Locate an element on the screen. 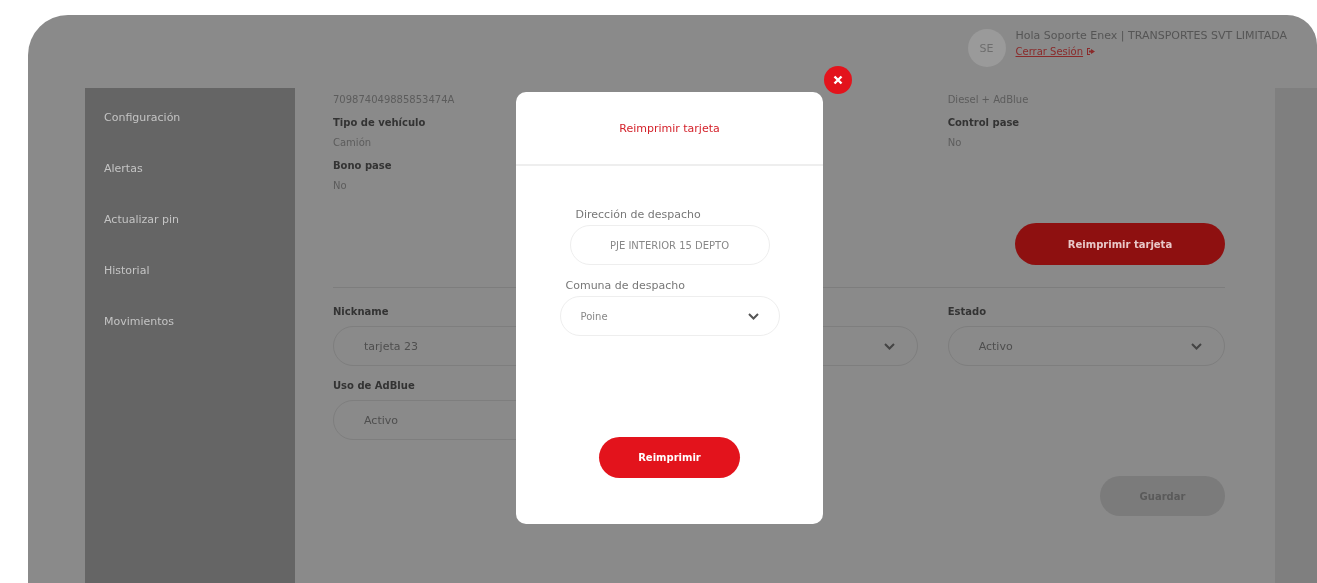 The image size is (1317, 583). reprint-button: Reimprimir is located at coordinates (669, 457).